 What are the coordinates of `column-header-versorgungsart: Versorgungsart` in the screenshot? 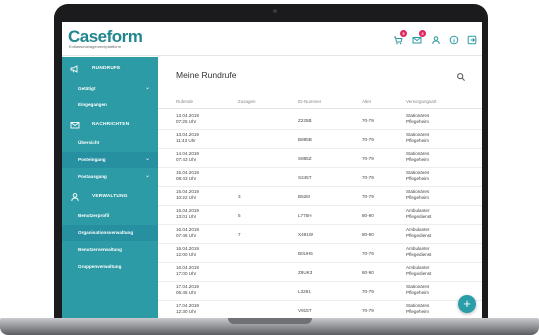 It's located at (421, 101).